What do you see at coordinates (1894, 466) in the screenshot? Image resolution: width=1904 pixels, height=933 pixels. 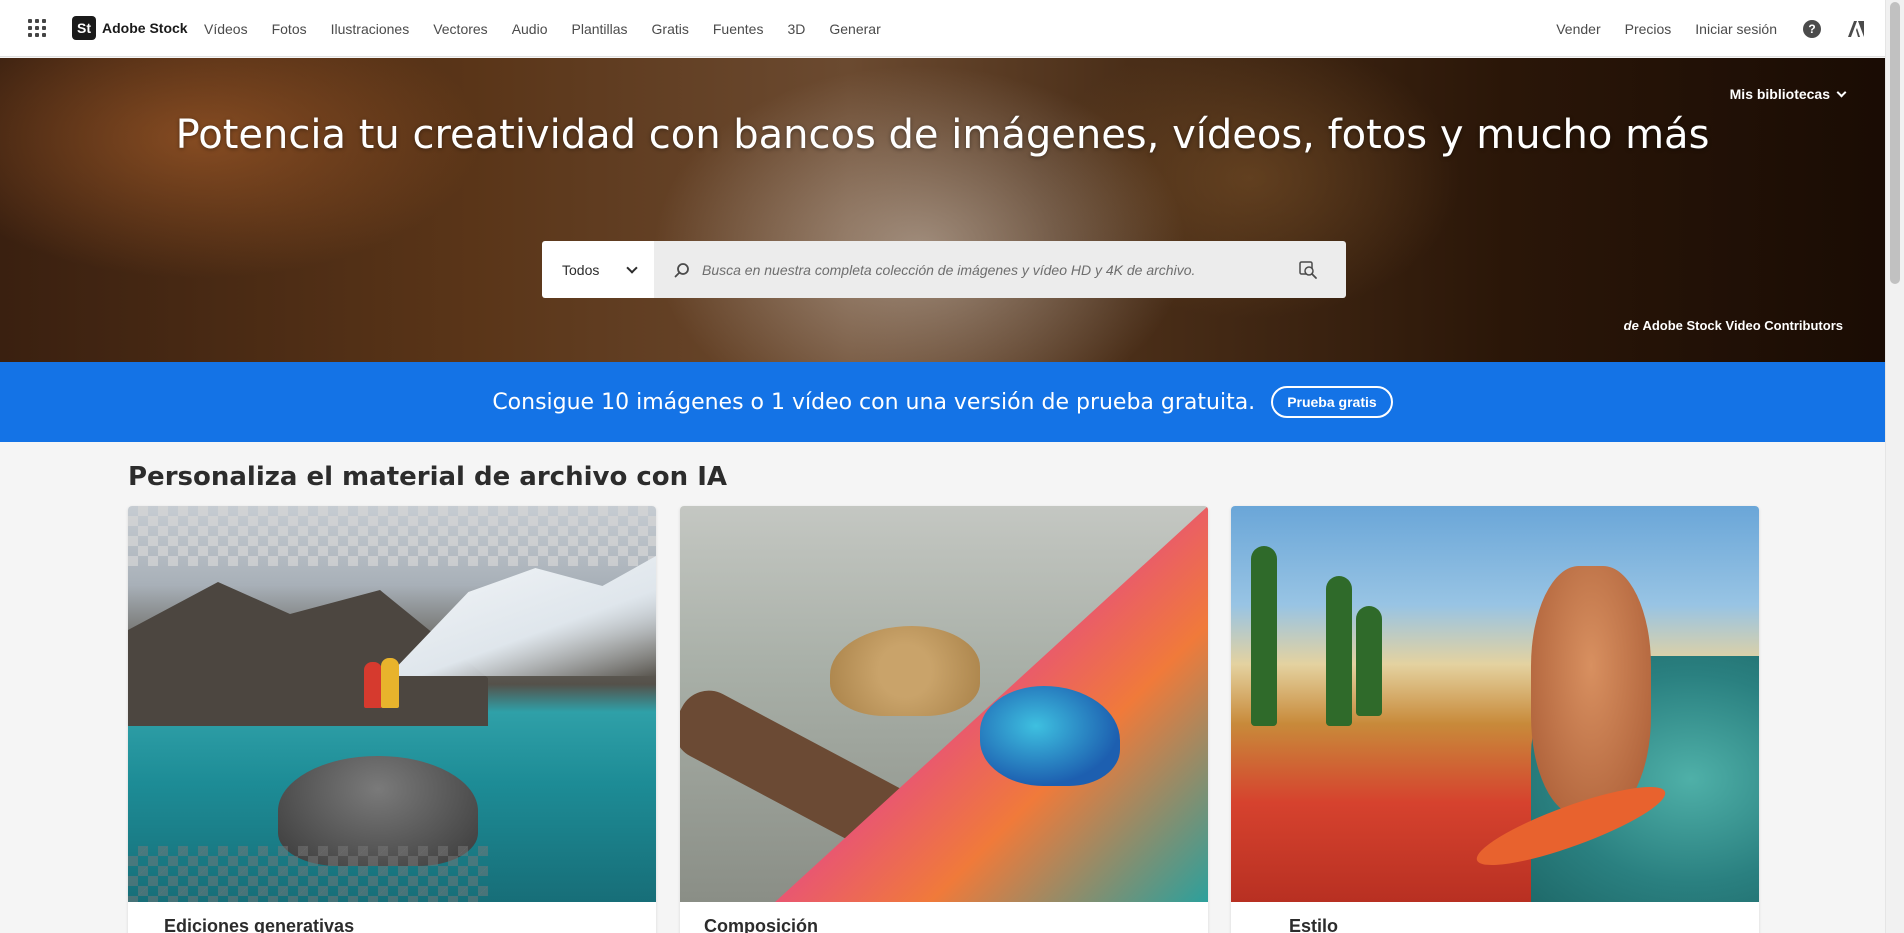 I see `page-scrollbar` at bounding box center [1894, 466].